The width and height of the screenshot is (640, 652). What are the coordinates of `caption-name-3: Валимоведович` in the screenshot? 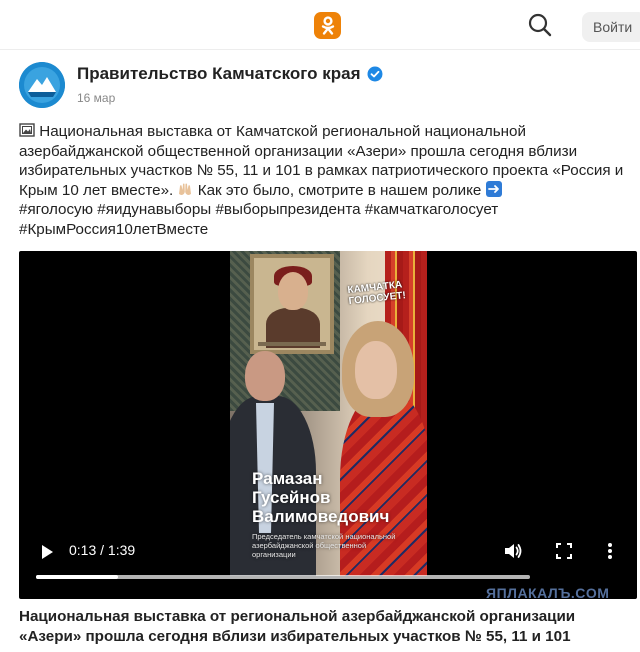 It's located at (321, 516).